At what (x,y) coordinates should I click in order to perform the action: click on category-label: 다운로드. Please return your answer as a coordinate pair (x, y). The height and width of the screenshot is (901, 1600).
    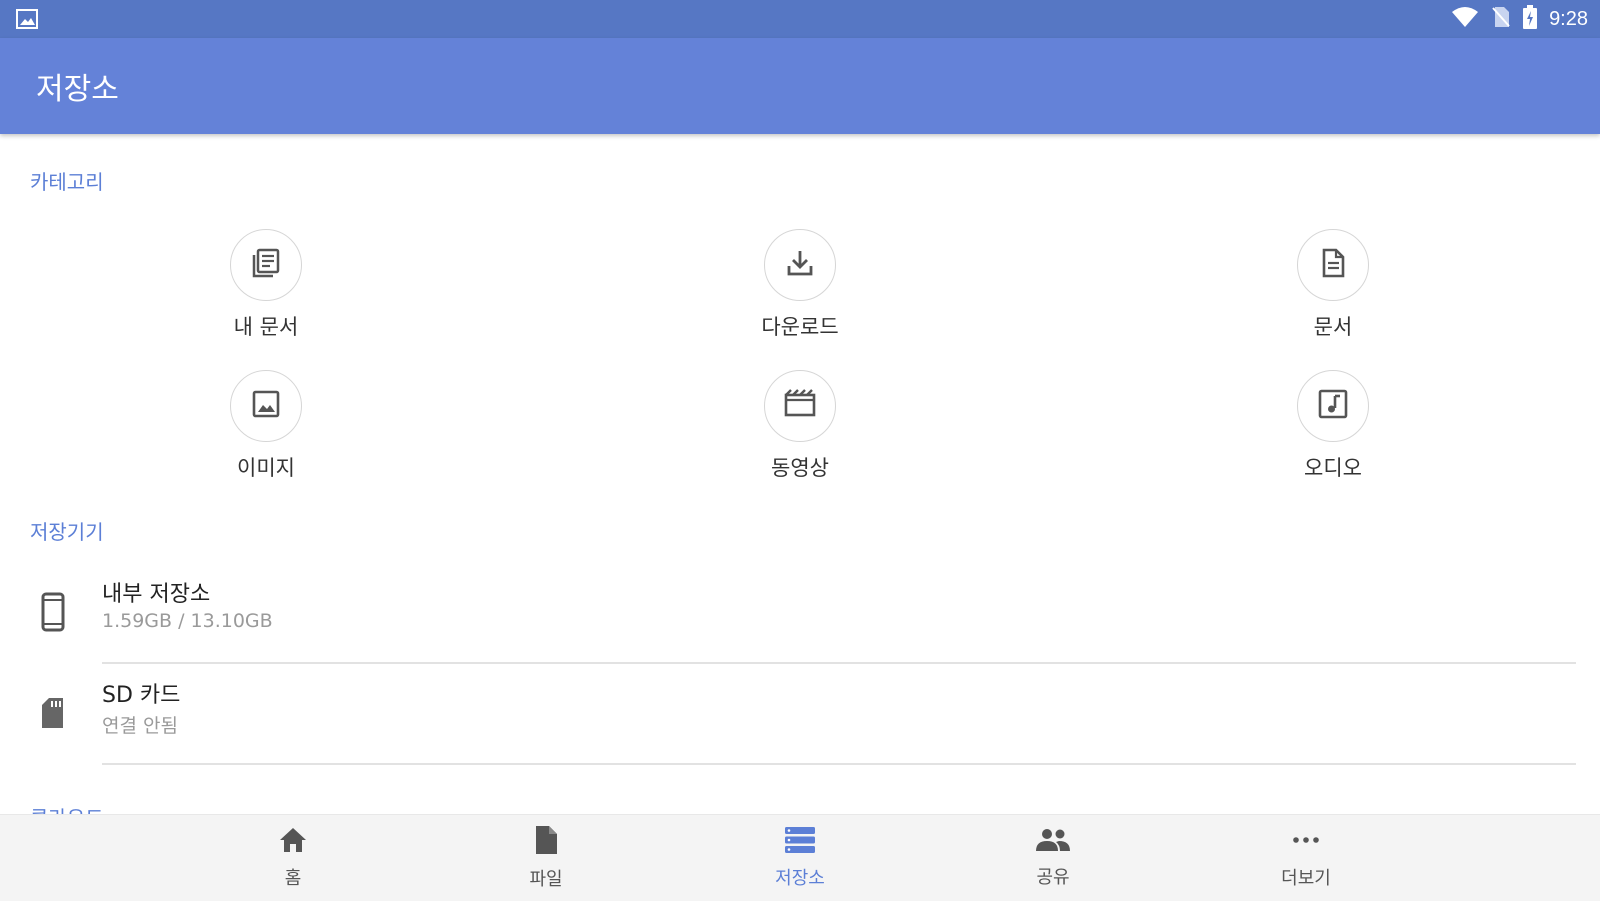
    Looking at the image, I should click on (800, 327).